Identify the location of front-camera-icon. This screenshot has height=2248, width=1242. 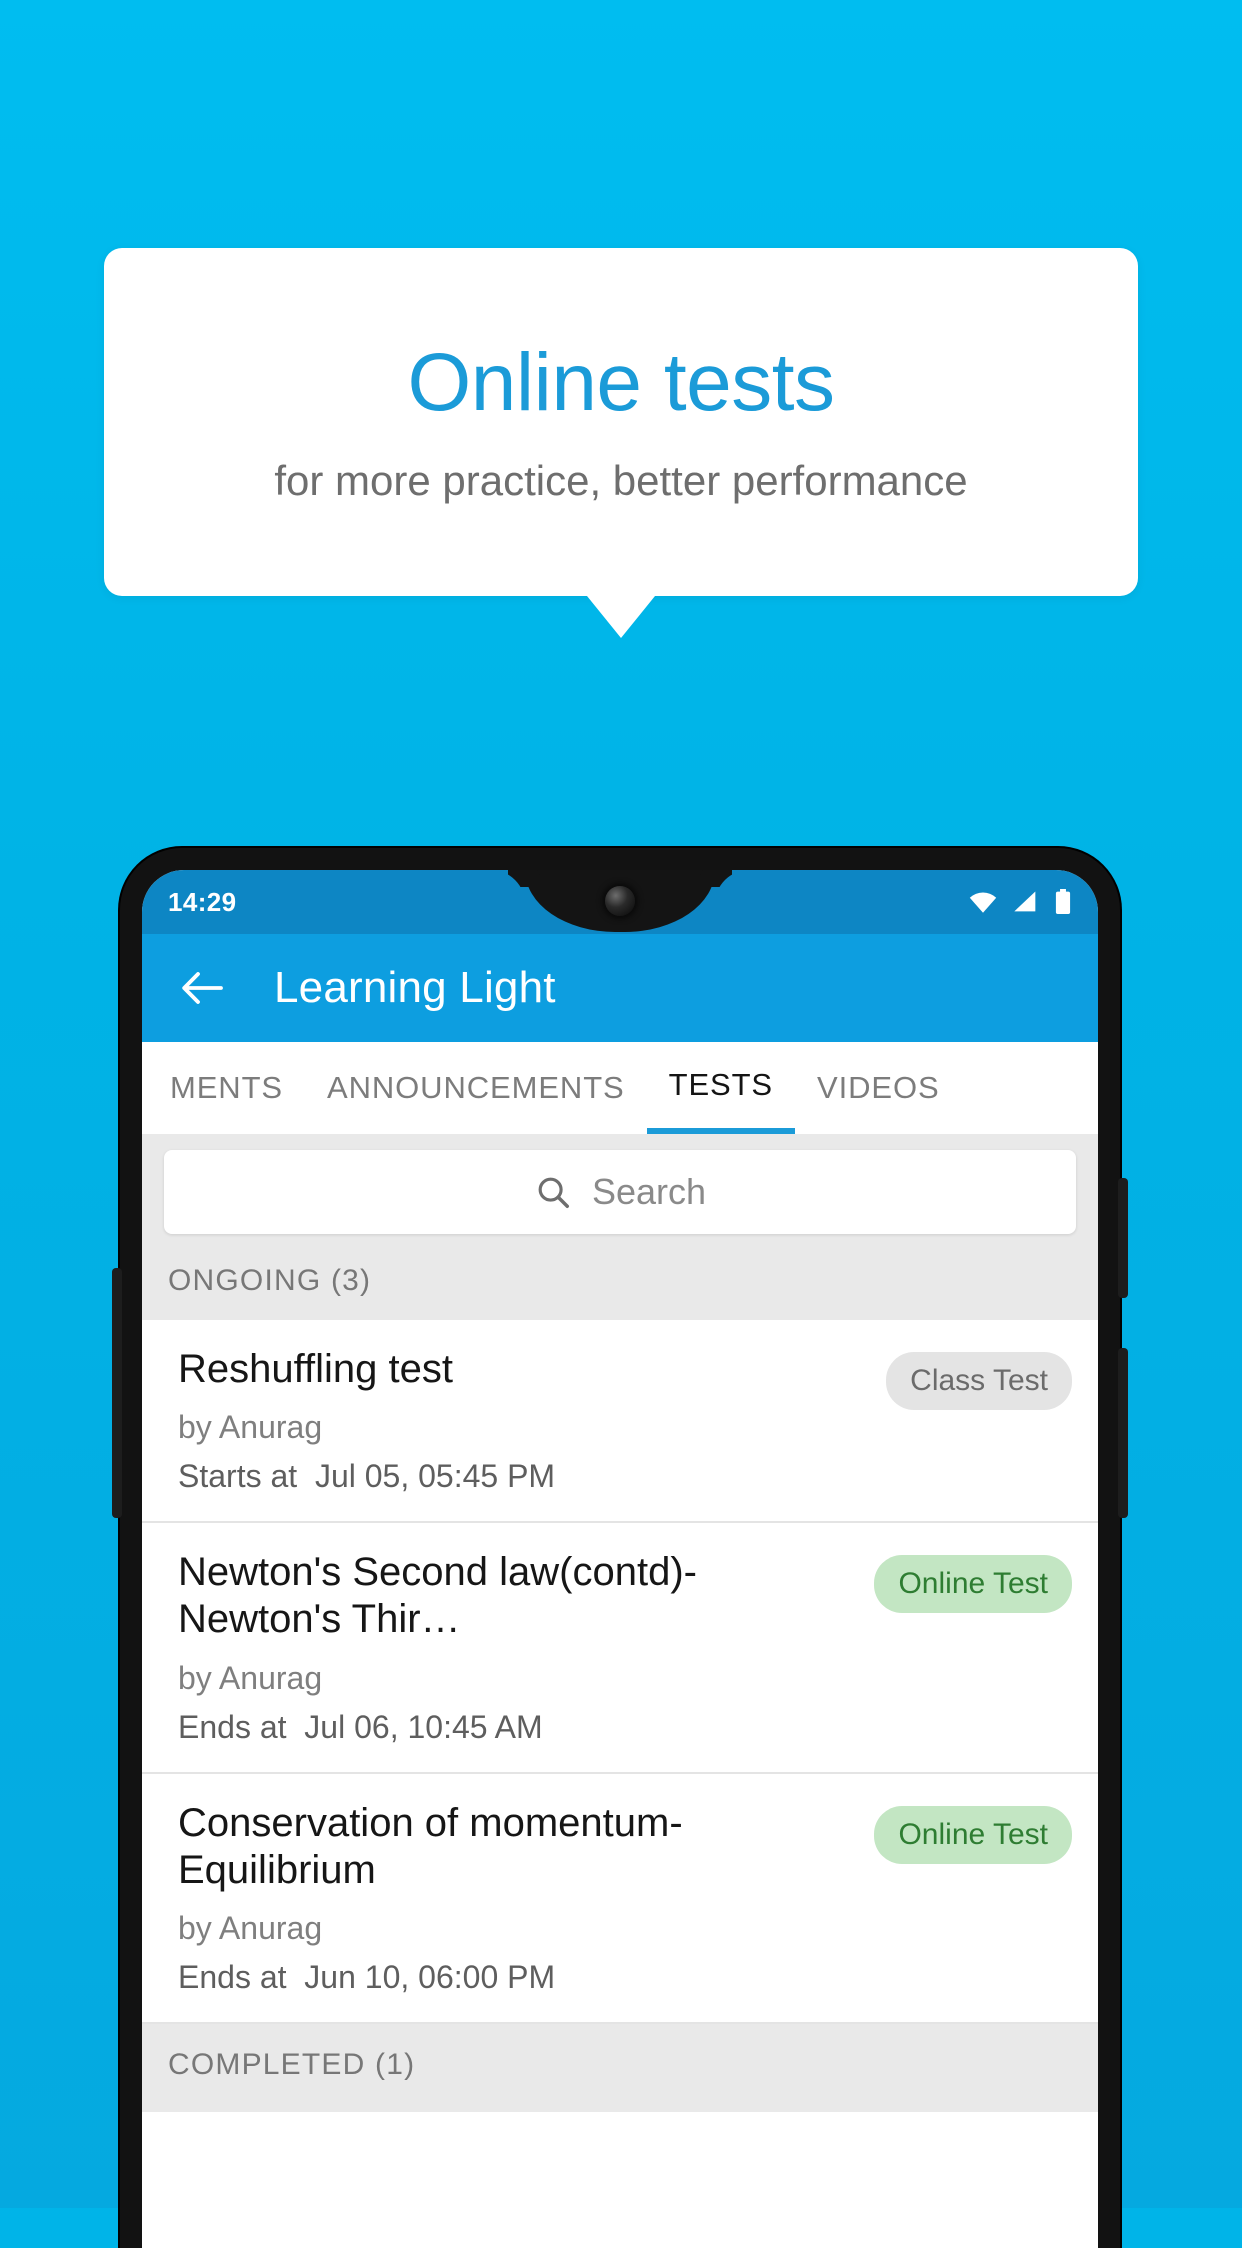
(620, 901).